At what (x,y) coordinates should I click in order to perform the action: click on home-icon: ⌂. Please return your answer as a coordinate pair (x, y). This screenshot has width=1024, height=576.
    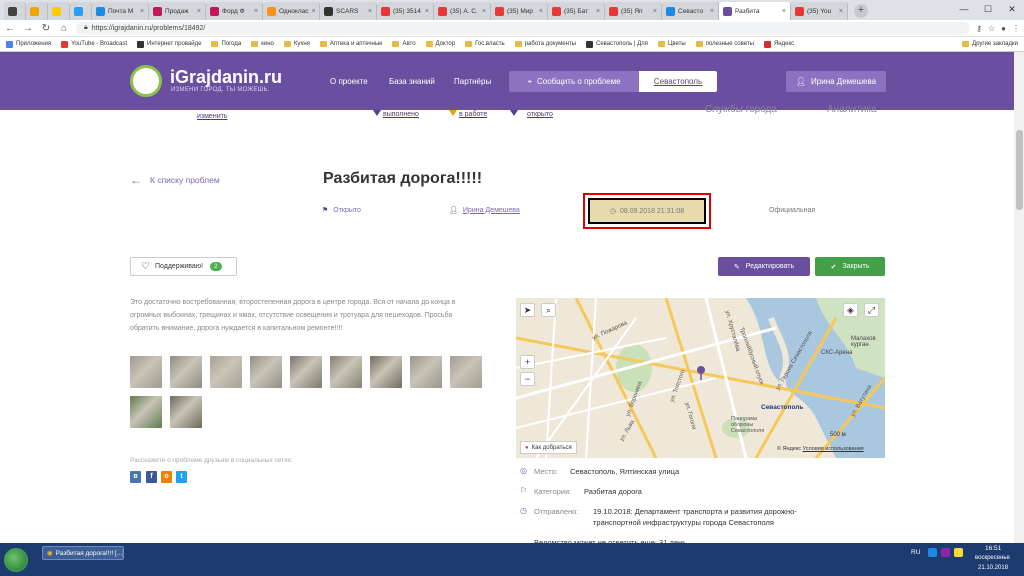
    Looking at the image, I should click on (64, 28).